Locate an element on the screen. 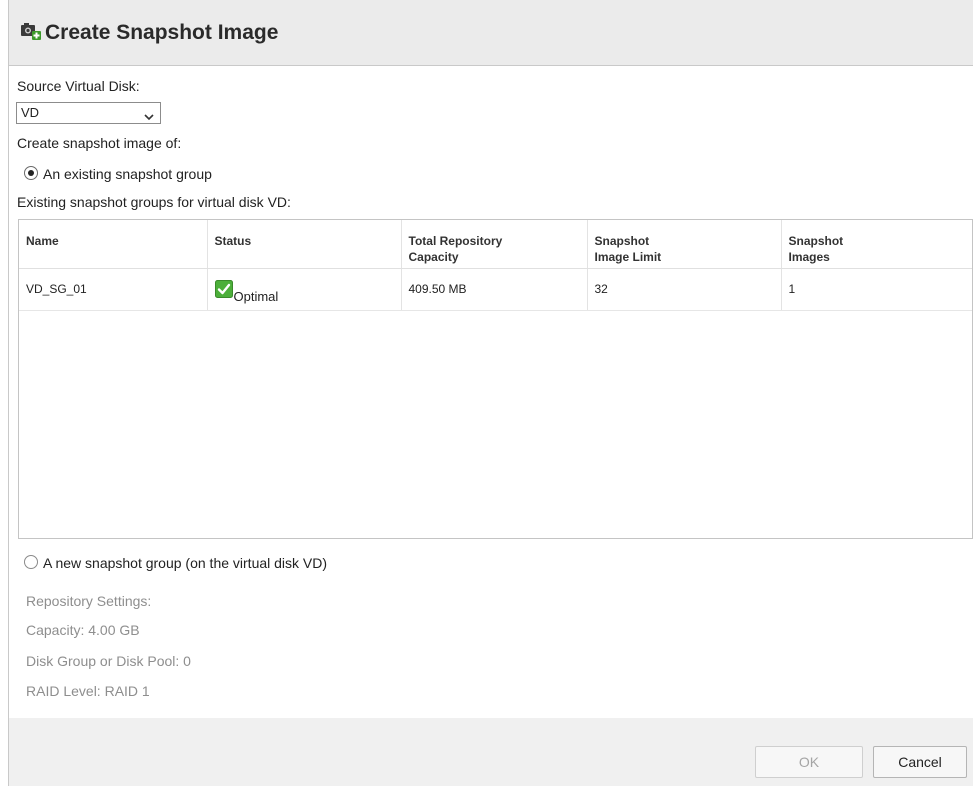 This screenshot has width=973, height=786. cancel-button: Cancel is located at coordinates (920, 762).